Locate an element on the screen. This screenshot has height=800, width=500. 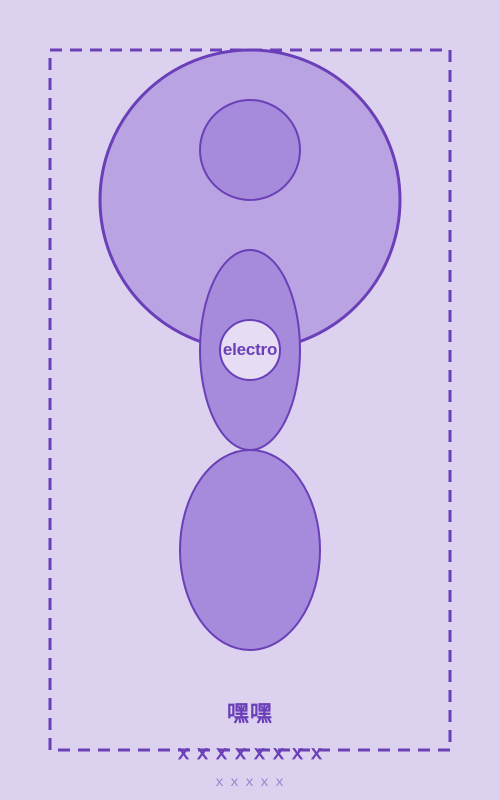
center-node-label: electro is located at coordinates (250, 349).